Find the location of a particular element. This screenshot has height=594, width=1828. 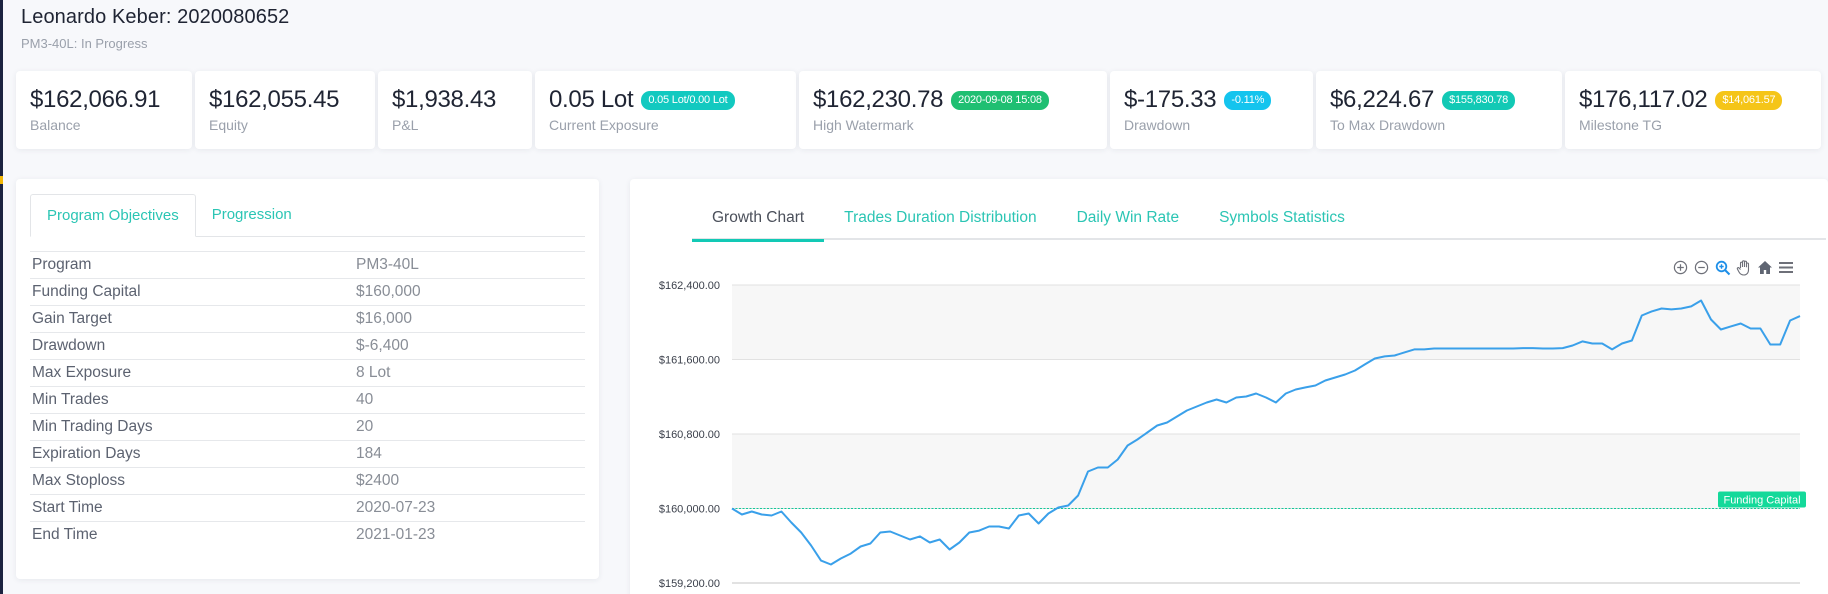

row-key: Start Time is located at coordinates (67, 507).